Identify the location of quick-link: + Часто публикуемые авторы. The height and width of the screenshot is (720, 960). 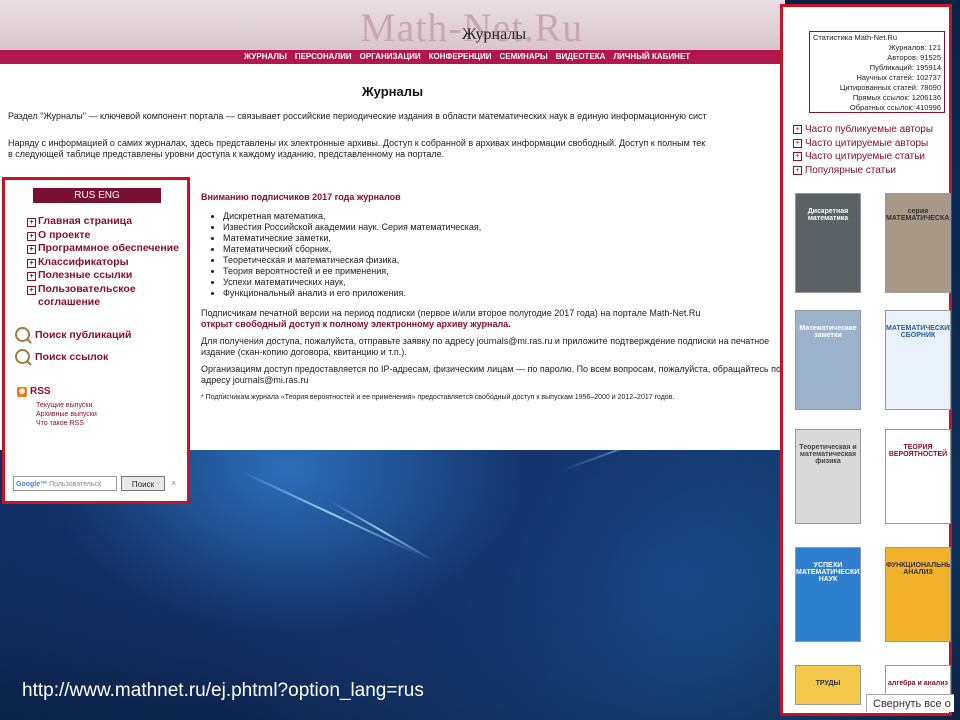
(863, 130).